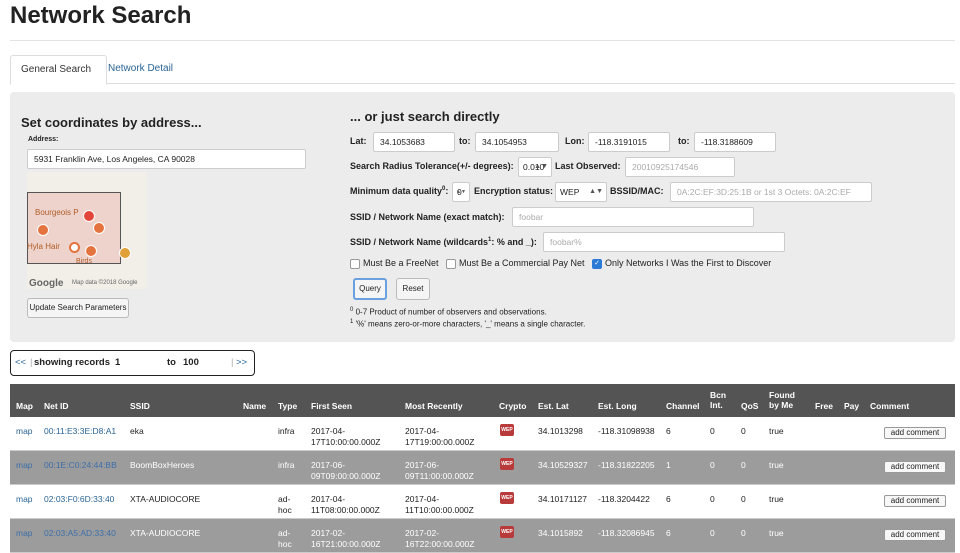 This screenshot has width=960, height=553. What do you see at coordinates (78, 308) in the screenshot?
I see `update-search-parameters-button: Update Search Parameters` at bounding box center [78, 308].